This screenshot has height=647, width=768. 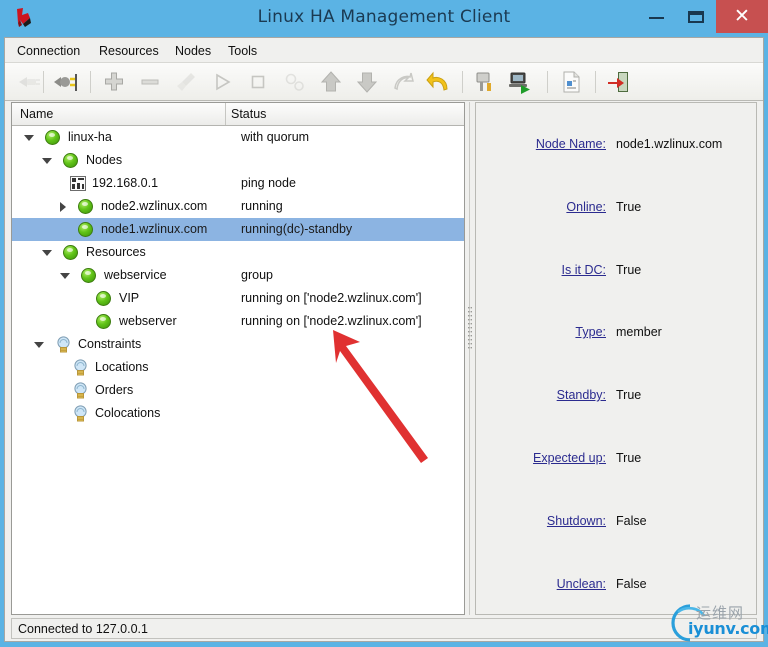 What do you see at coordinates (629, 207) in the screenshot?
I see `detail-value-online: True` at bounding box center [629, 207].